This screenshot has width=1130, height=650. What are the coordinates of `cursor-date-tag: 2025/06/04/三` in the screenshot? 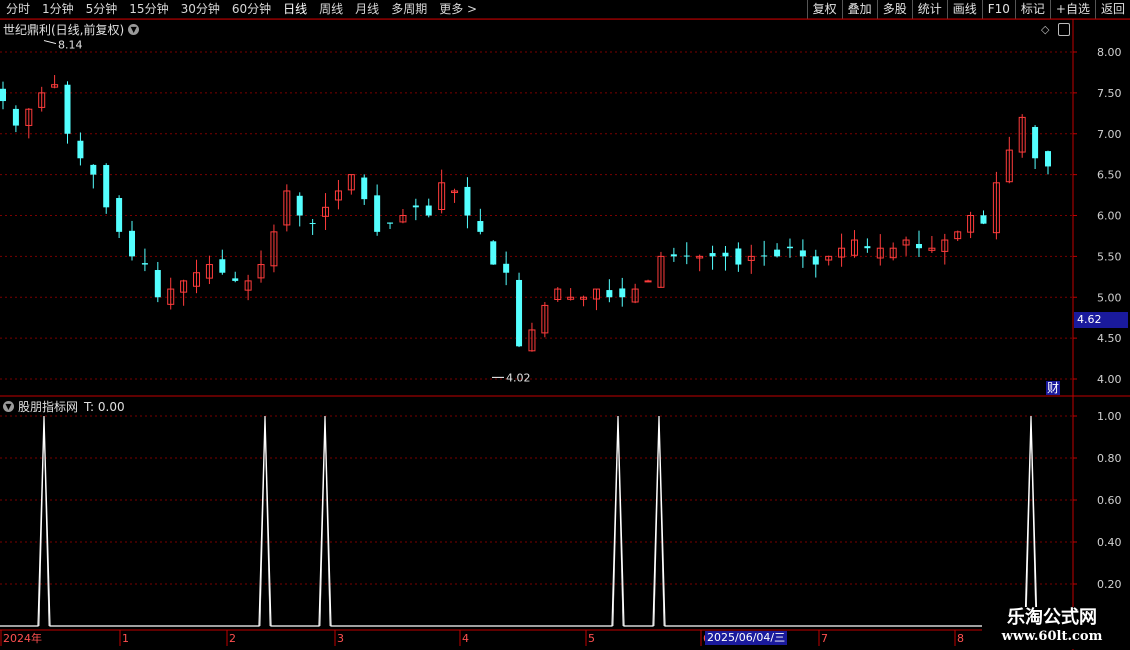 It's located at (746, 638).